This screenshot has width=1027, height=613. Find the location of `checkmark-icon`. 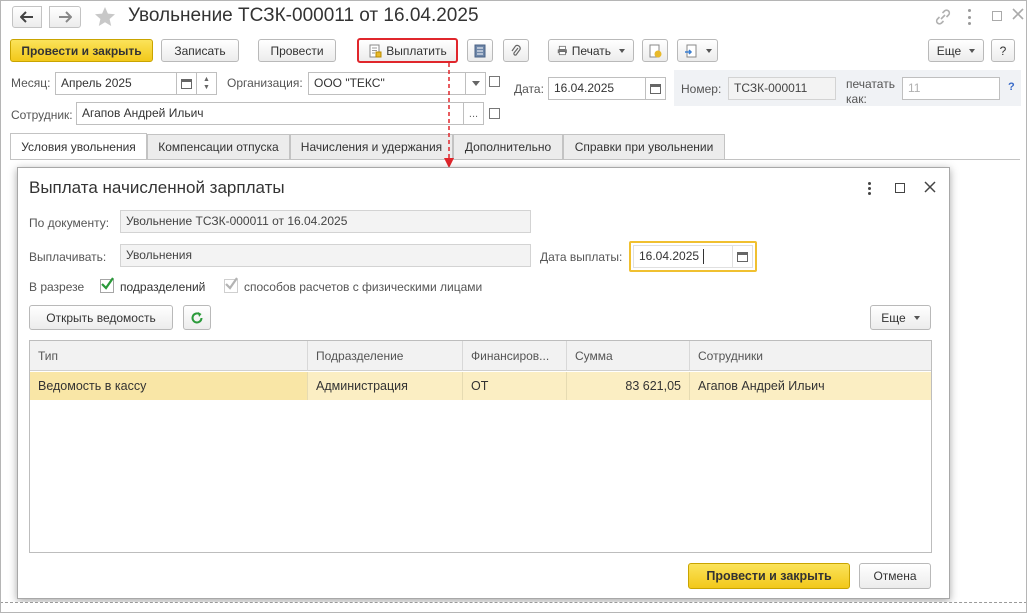

checkmark-icon is located at coordinates (231, 283).